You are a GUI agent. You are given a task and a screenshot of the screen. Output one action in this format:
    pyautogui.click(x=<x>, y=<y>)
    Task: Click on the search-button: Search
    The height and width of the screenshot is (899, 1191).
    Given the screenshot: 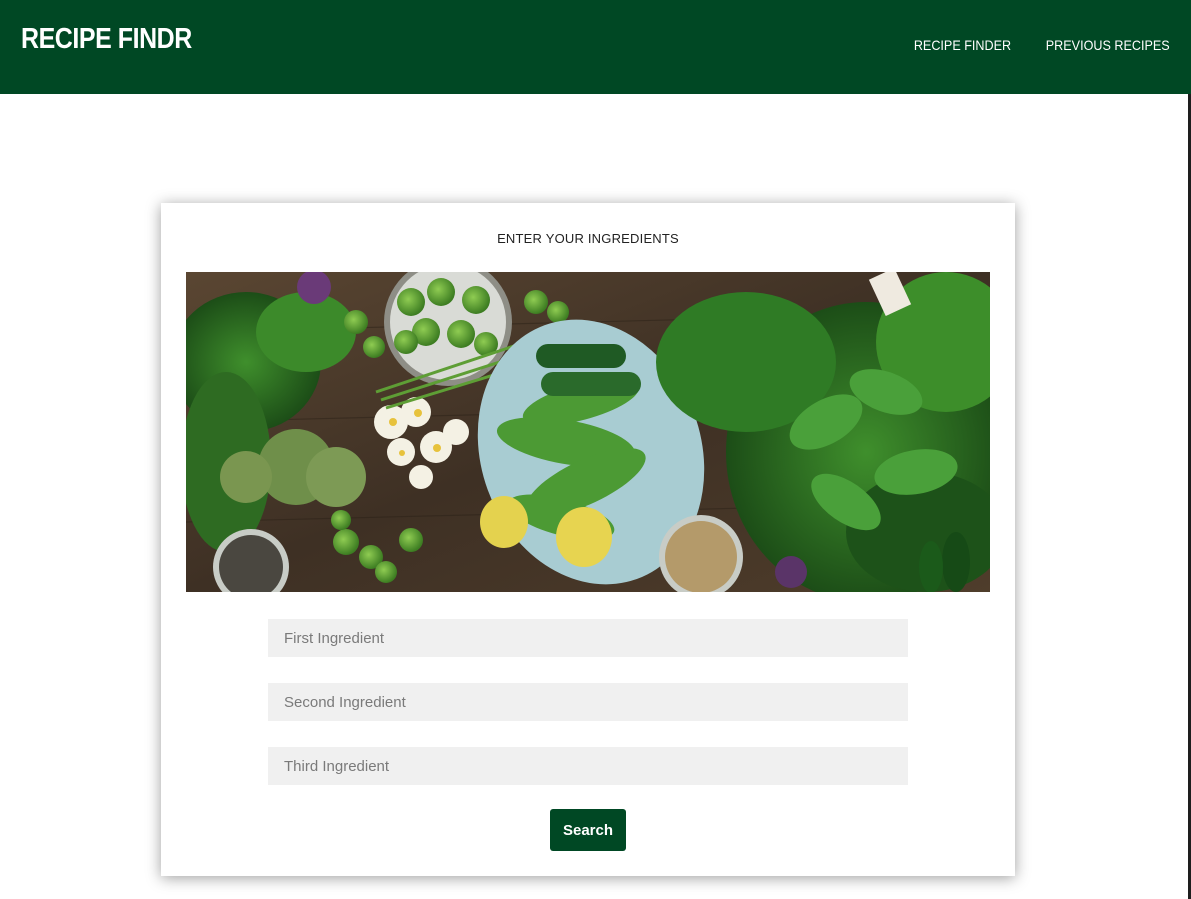 What is the action you would take?
    pyautogui.click(x=588, y=830)
    